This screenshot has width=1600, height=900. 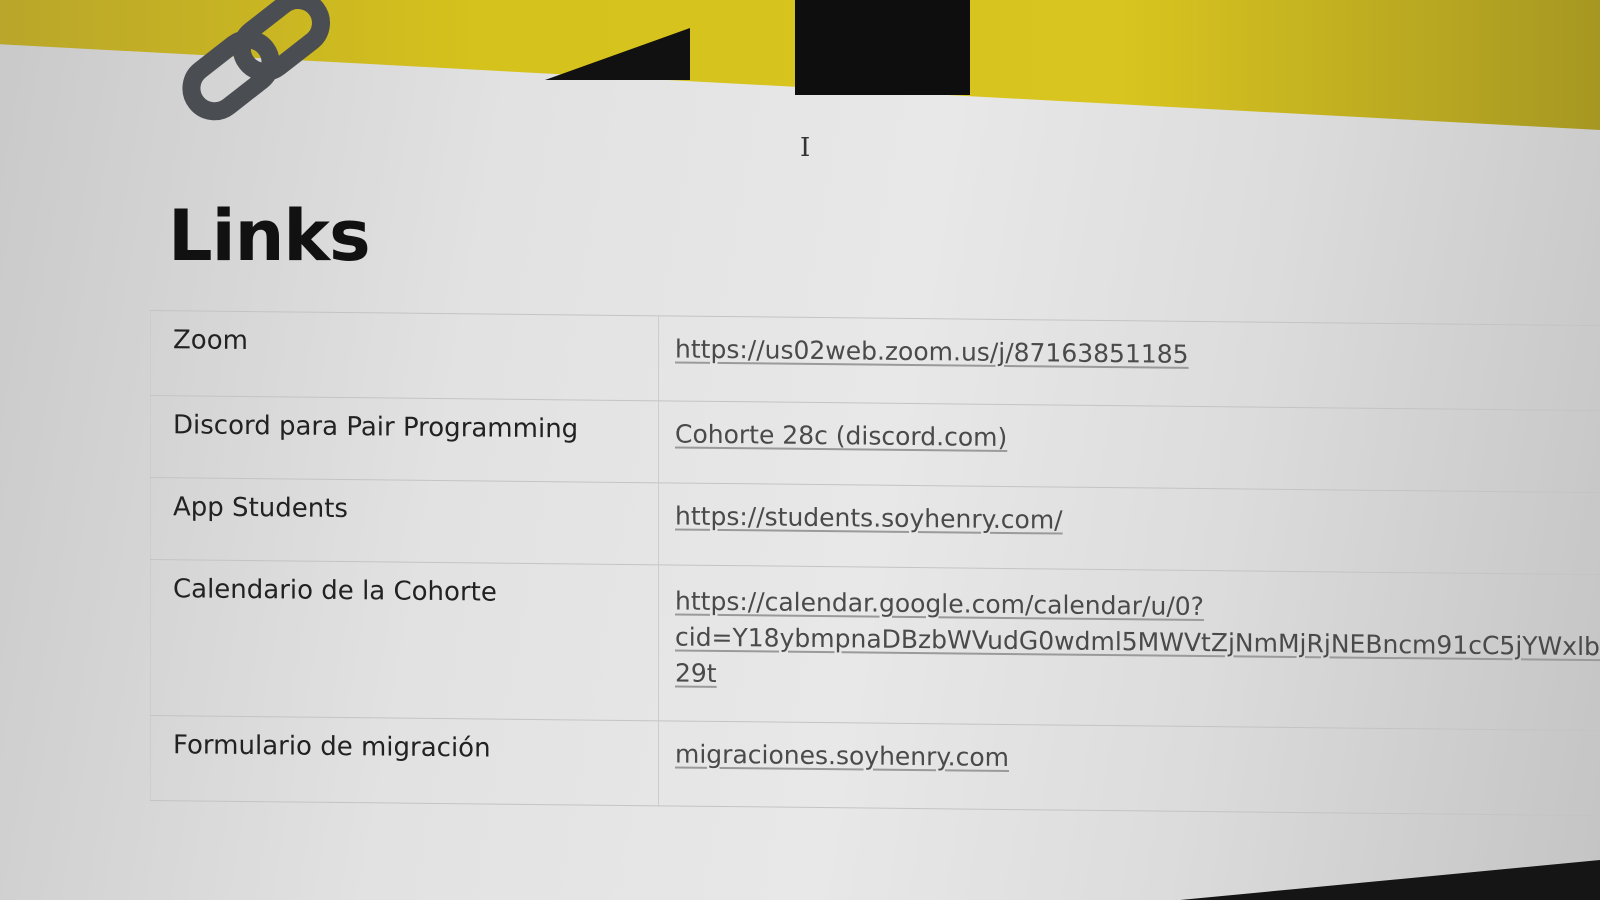 What do you see at coordinates (1390, 880) in the screenshot?
I see `monitor-bezel` at bounding box center [1390, 880].